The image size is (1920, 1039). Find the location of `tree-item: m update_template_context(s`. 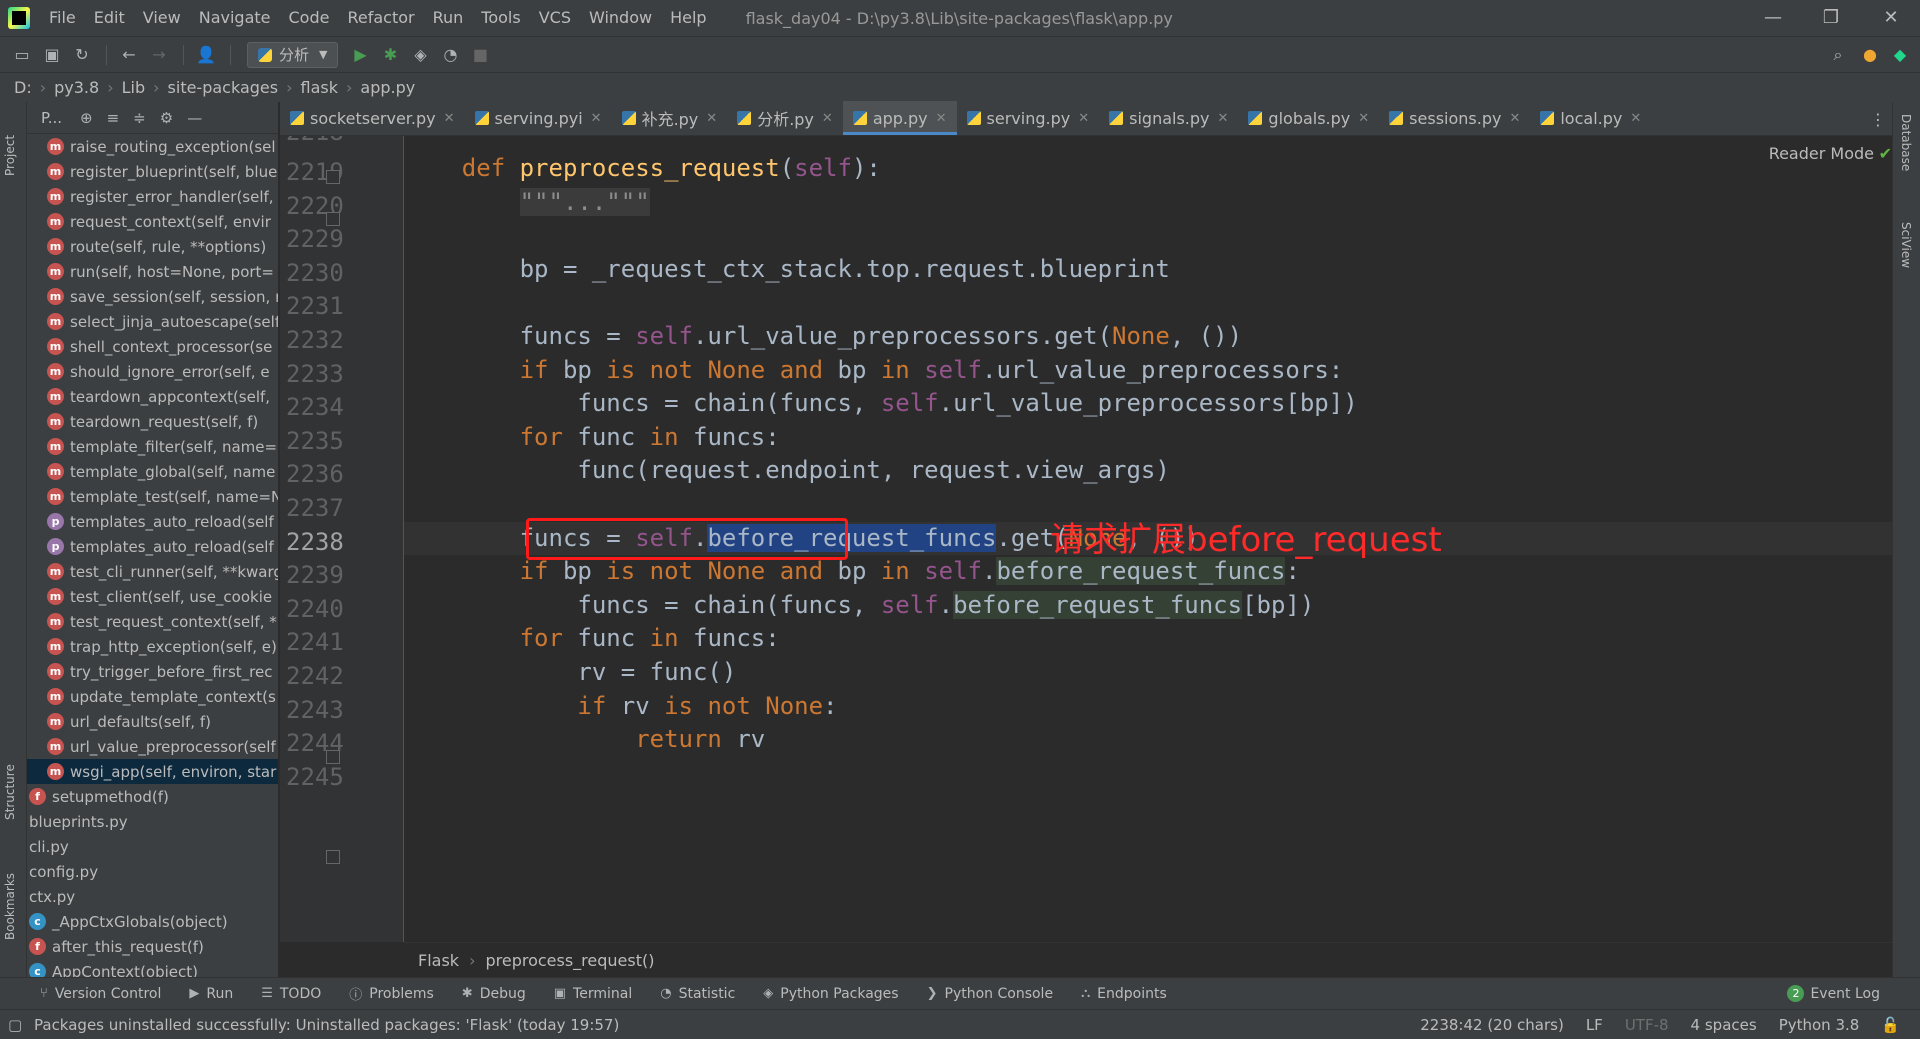

tree-item: m update_template_context(s is located at coordinates (152, 696).